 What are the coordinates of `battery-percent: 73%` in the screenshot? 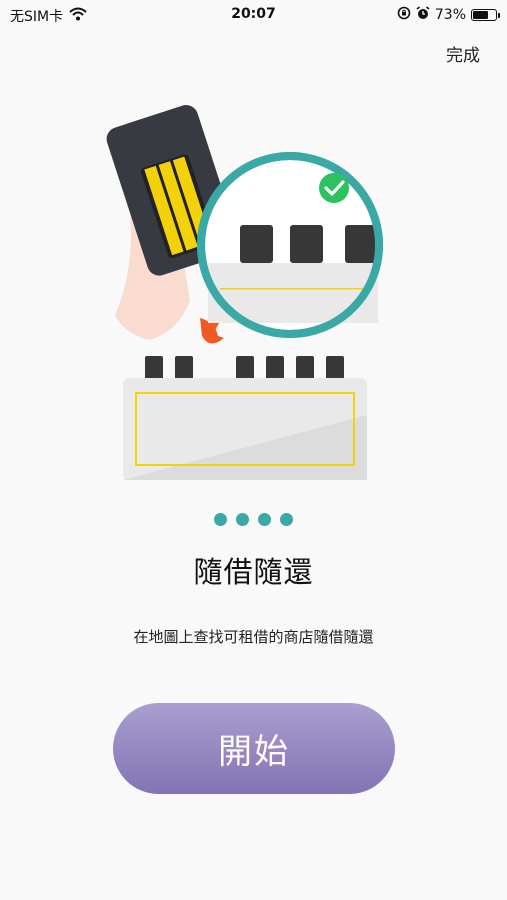 It's located at (450, 15).